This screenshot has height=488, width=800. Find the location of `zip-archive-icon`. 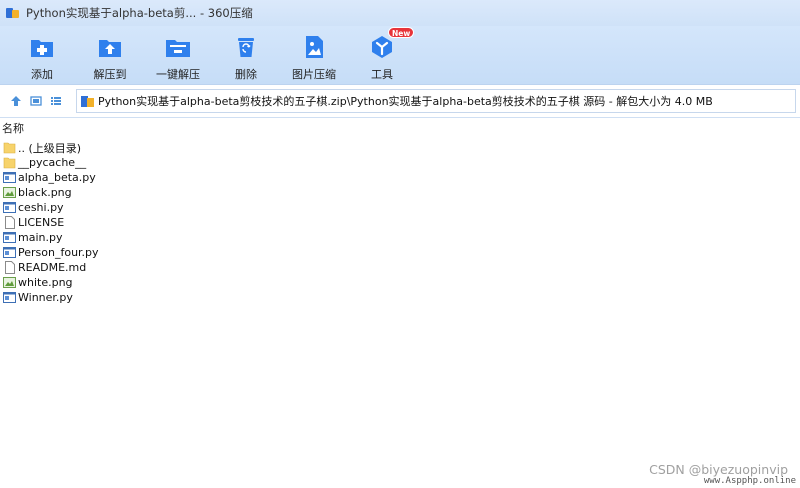

zip-archive-icon is located at coordinates (88, 101).